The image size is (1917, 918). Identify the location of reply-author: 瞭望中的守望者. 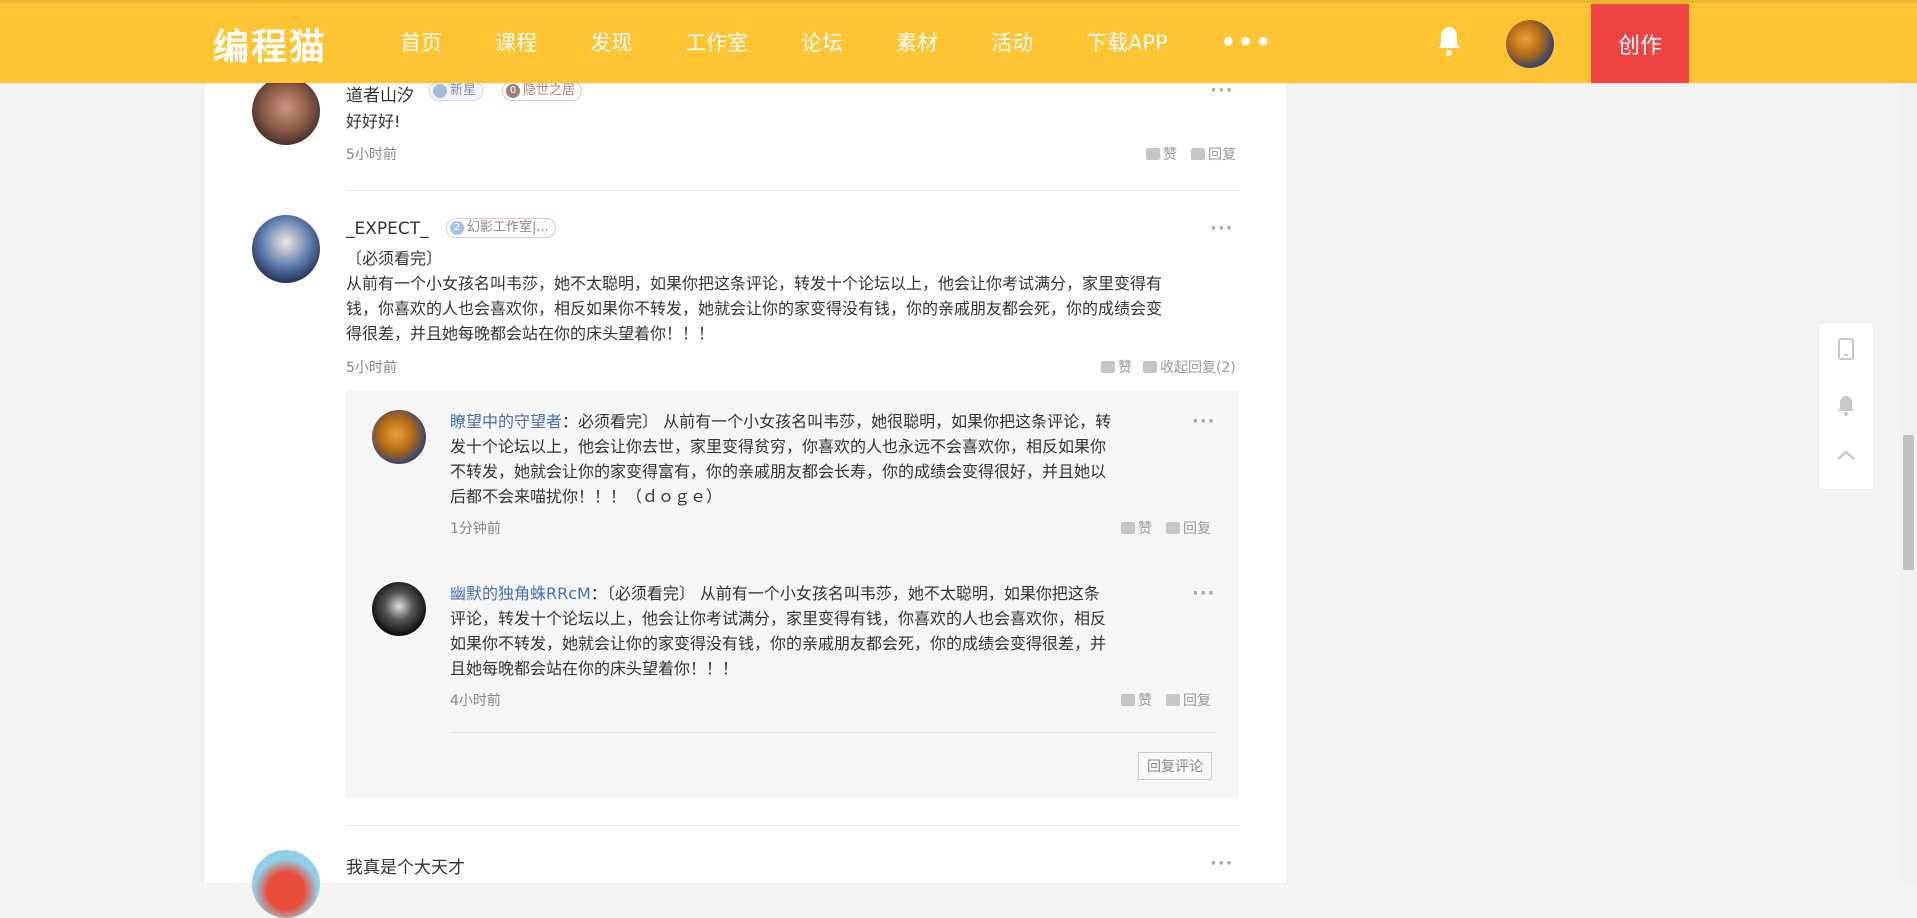
(506, 421).